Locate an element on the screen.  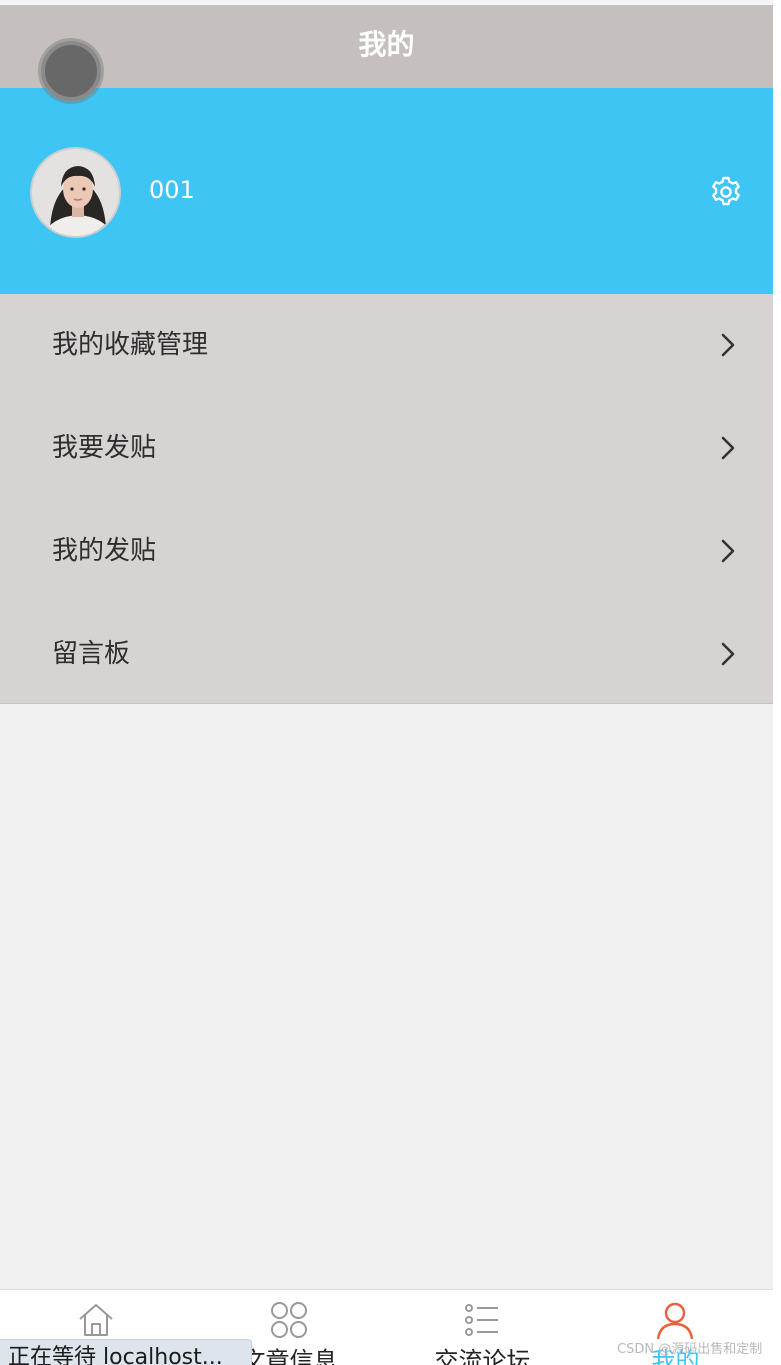
username: 001 is located at coordinates (172, 190).